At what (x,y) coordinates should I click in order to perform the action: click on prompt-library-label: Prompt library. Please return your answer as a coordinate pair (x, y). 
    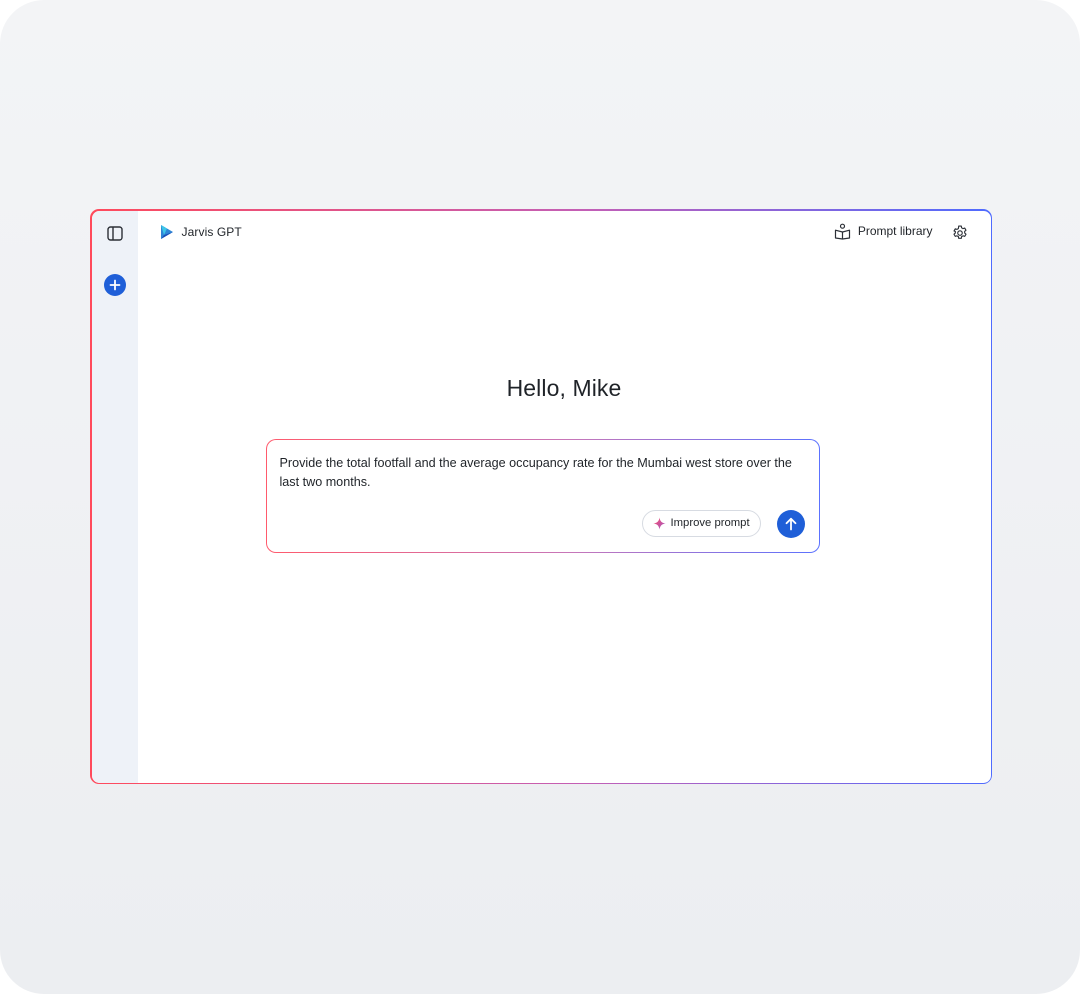
    Looking at the image, I should click on (895, 231).